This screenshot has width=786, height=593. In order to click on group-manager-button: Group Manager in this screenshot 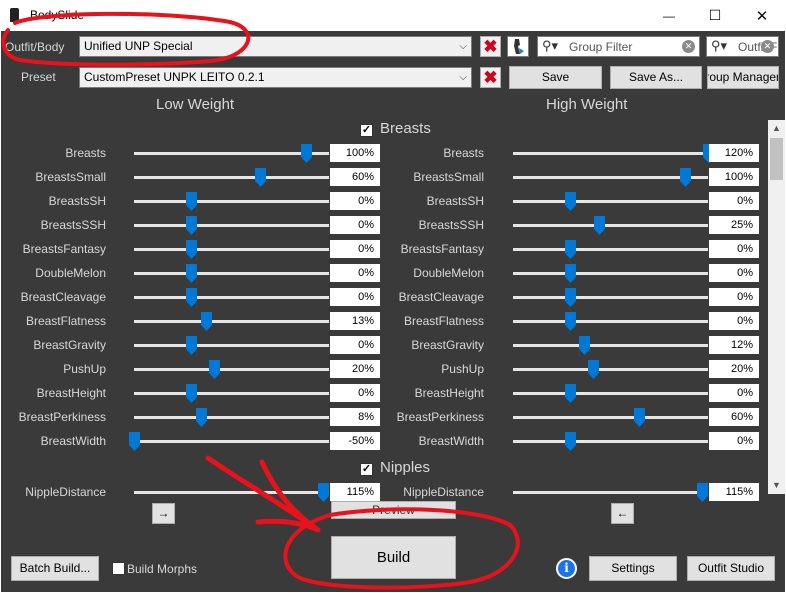, I will do `click(743, 77)`.